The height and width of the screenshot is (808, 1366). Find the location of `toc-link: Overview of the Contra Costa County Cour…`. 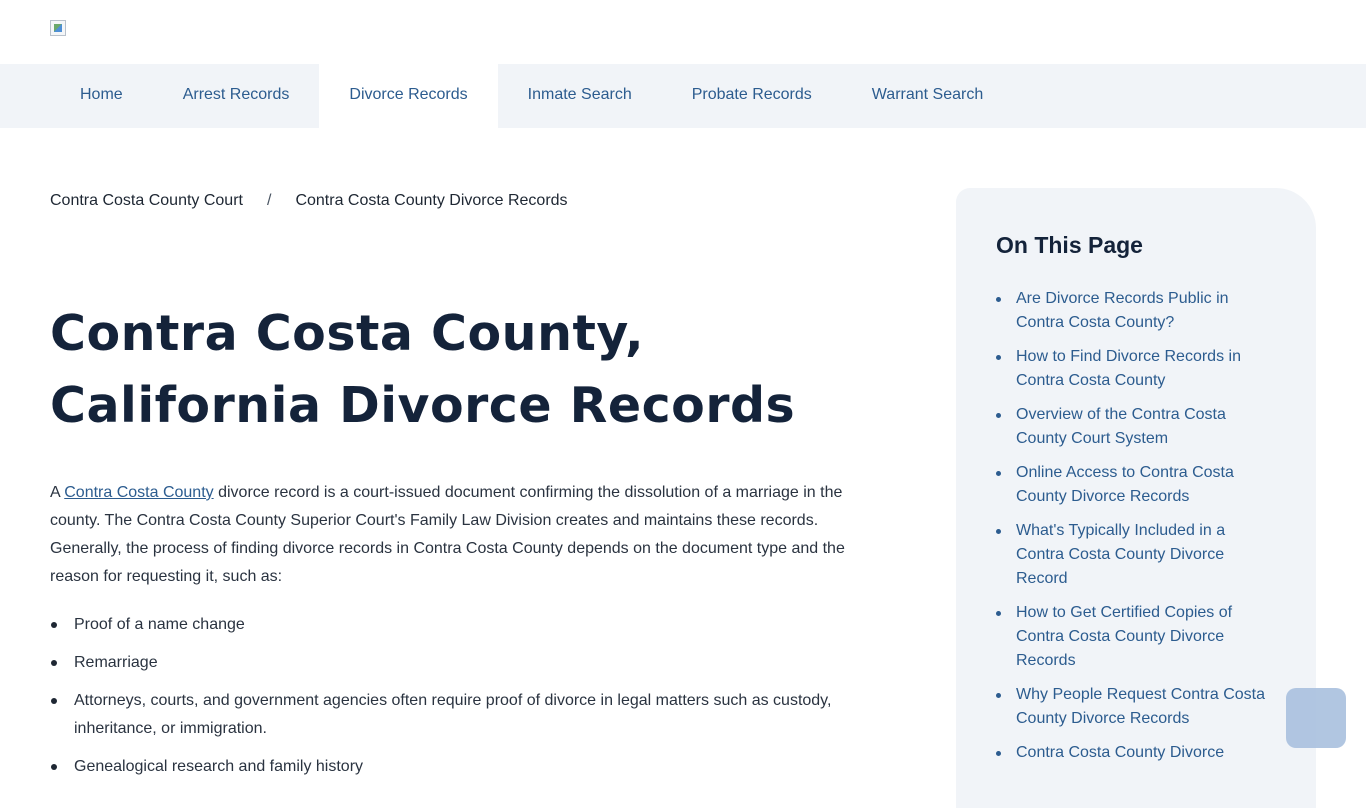

toc-link: Overview of the Contra Costa County Cour… is located at coordinates (1136, 427).